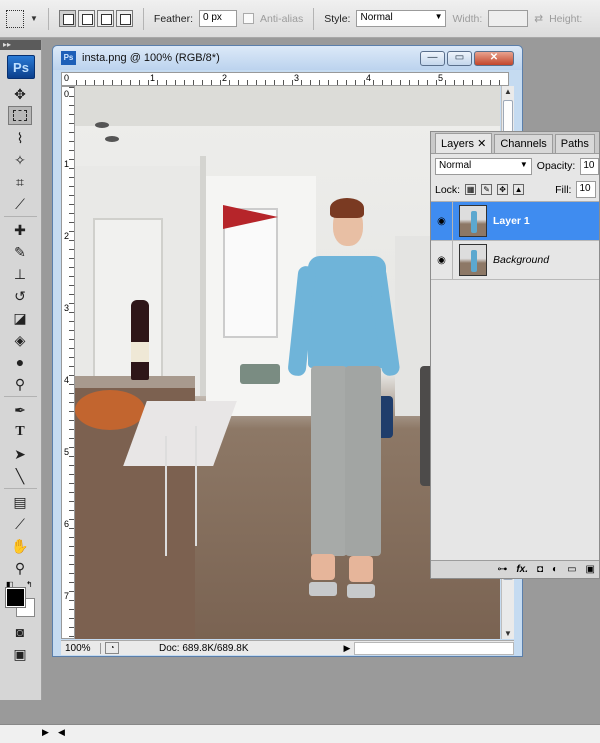 The height and width of the screenshot is (743, 600). What do you see at coordinates (250, 217) in the screenshot?
I see `pennant` at bounding box center [250, 217].